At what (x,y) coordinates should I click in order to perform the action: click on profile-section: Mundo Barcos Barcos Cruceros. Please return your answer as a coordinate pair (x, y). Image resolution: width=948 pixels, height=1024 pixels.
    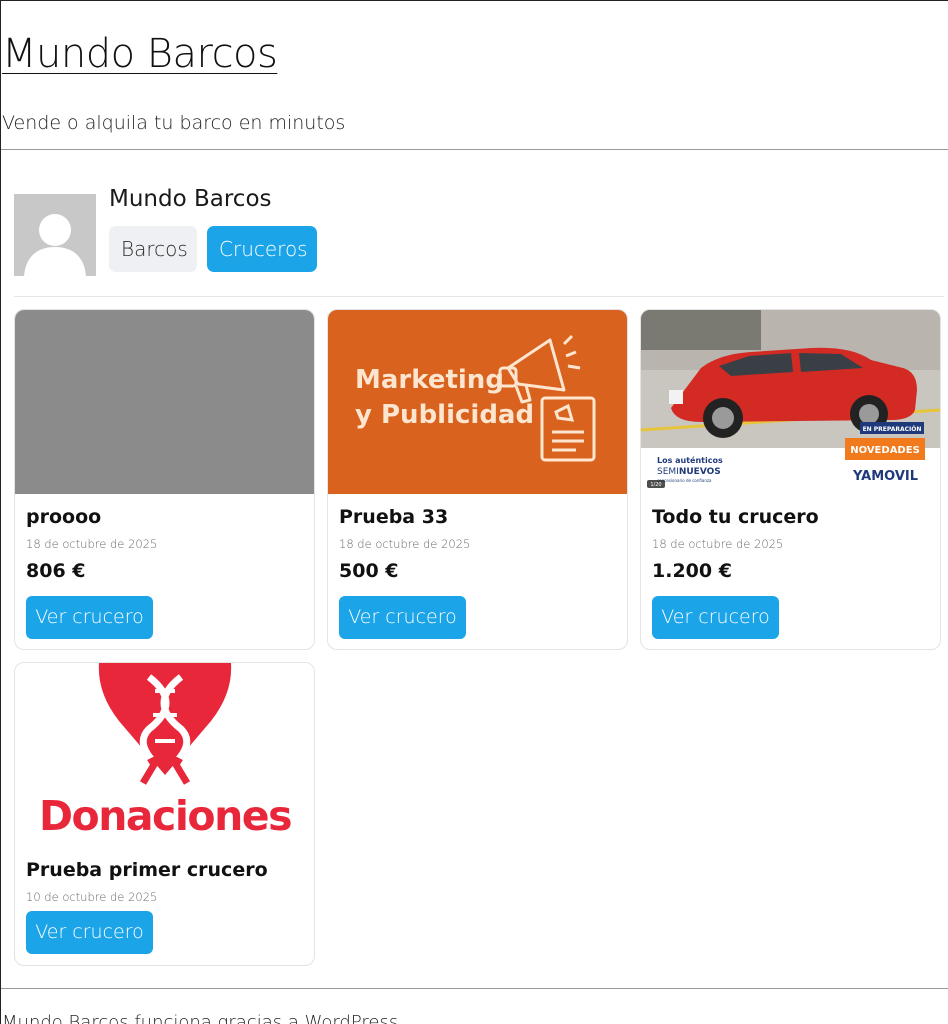
    Looking at the image, I should click on (479, 241).